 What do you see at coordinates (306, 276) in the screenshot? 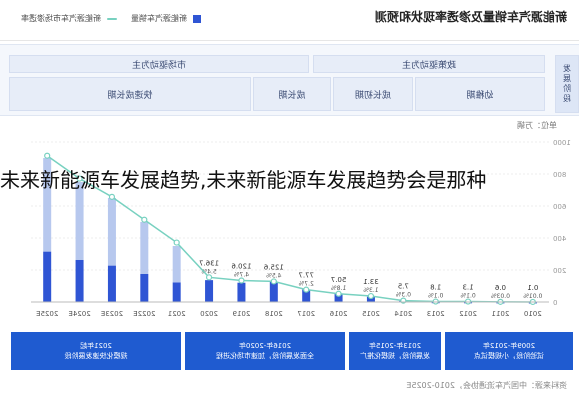
I see `value-label: 77.7` at bounding box center [306, 276].